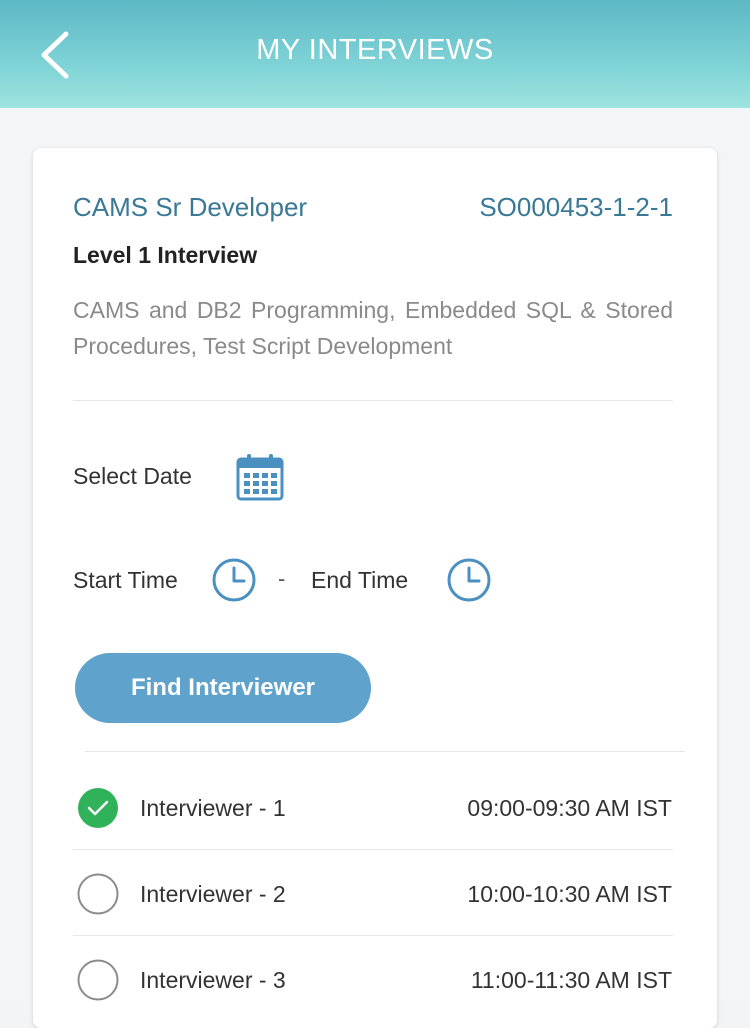 Image resolution: width=750 pixels, height=1028 pixels. I want to click on job-title: CAMS Sr Developer, so click(190, 207).